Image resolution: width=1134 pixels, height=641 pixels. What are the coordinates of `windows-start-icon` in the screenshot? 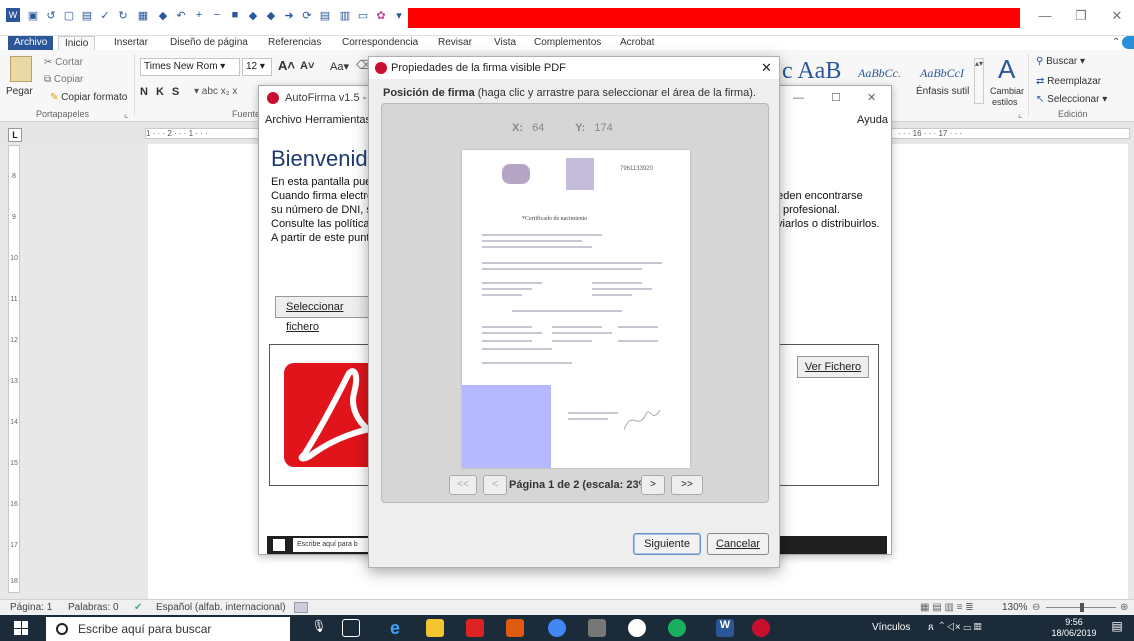 It's located at (21, 628).